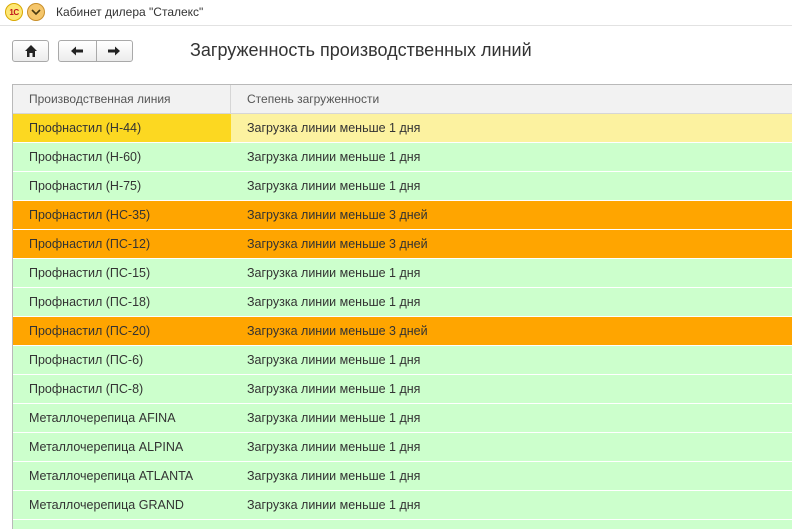 The height and width of the screenshot is (529, 792). I want to click on cell-production-line: Профнастил (ПС-6), so click(122, 360).